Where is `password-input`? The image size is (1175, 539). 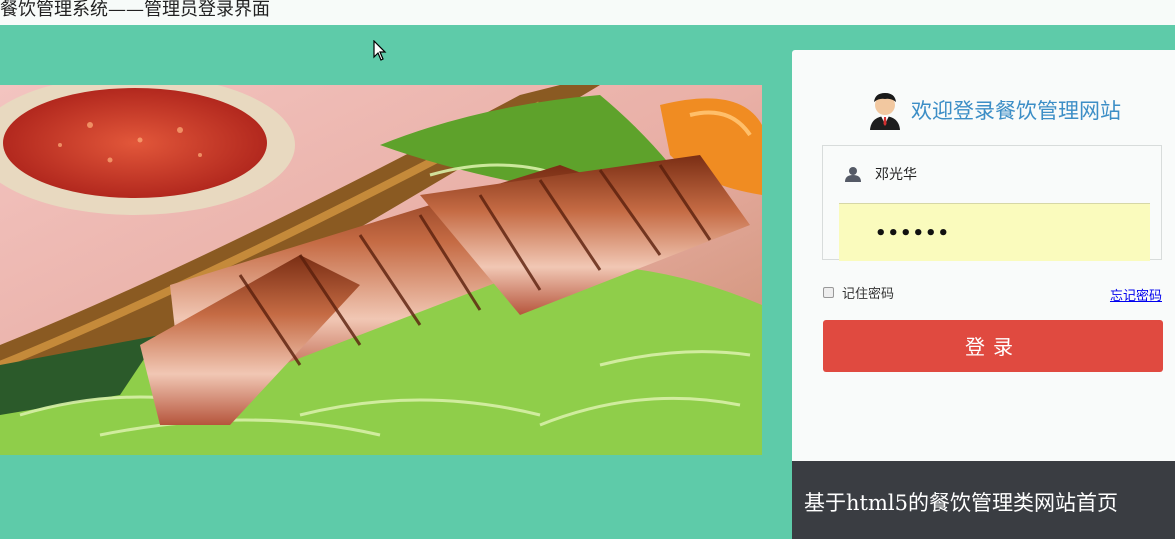 password-input is located at coordinates (1005, 233).